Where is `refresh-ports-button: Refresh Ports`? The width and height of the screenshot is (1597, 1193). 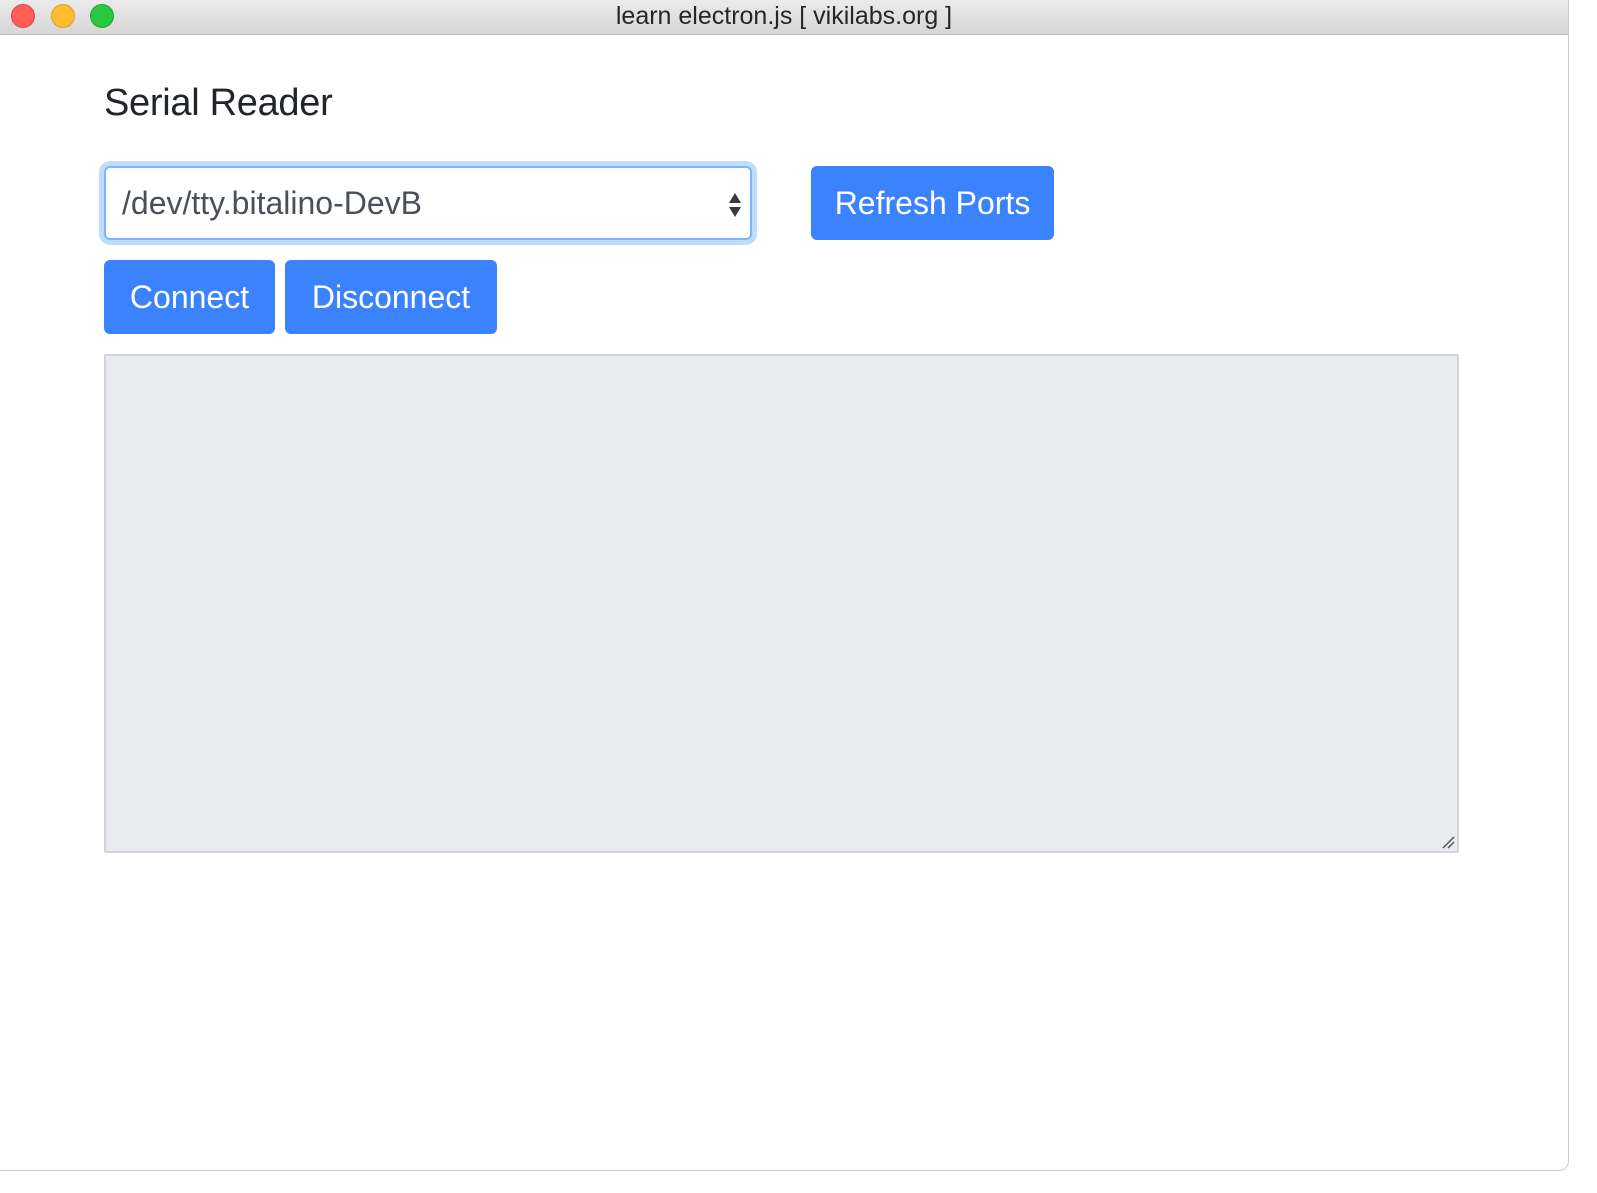
refresh-ports-button: Refresh Ports is located at coordinates (932, 203).